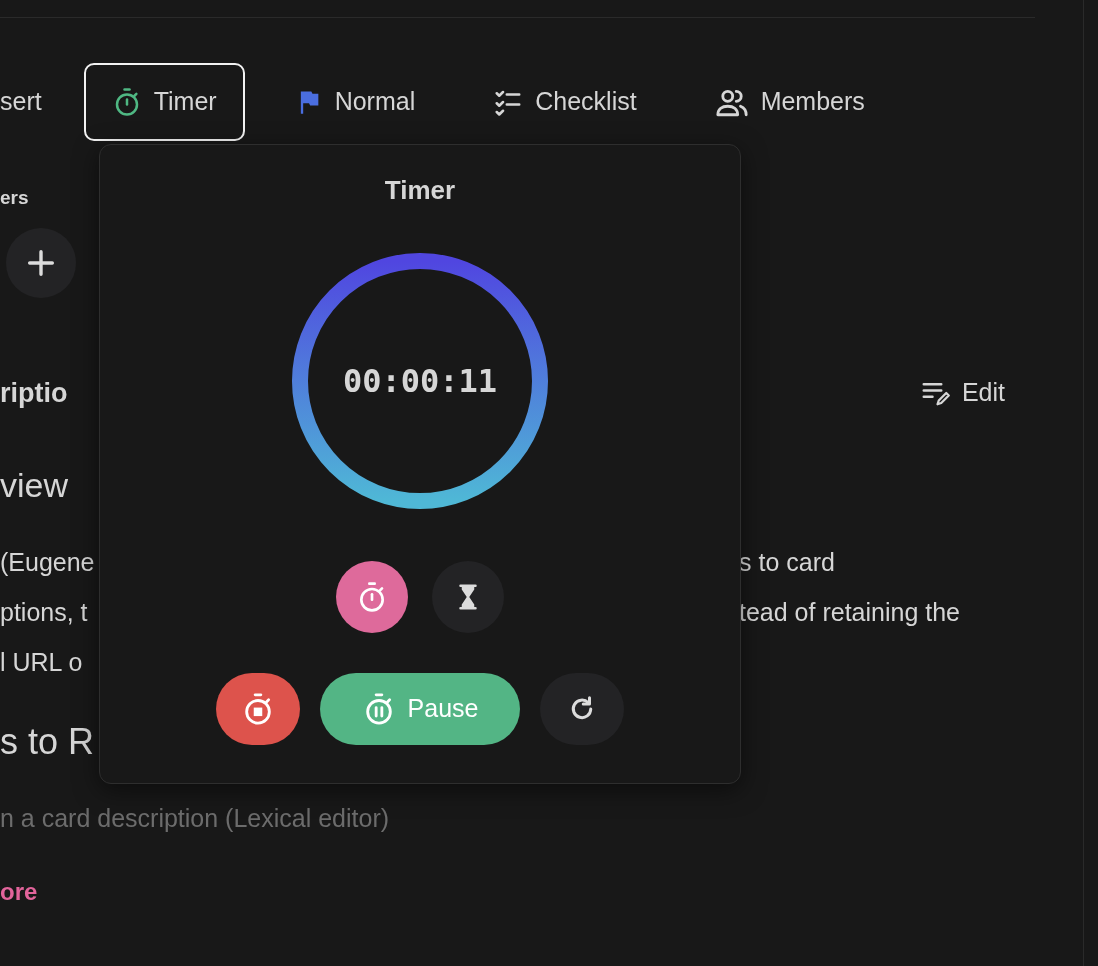 The width and height of the screenshot is (1098, 966). I want to click on paragraph-text: l URL o, so click(42, 662).